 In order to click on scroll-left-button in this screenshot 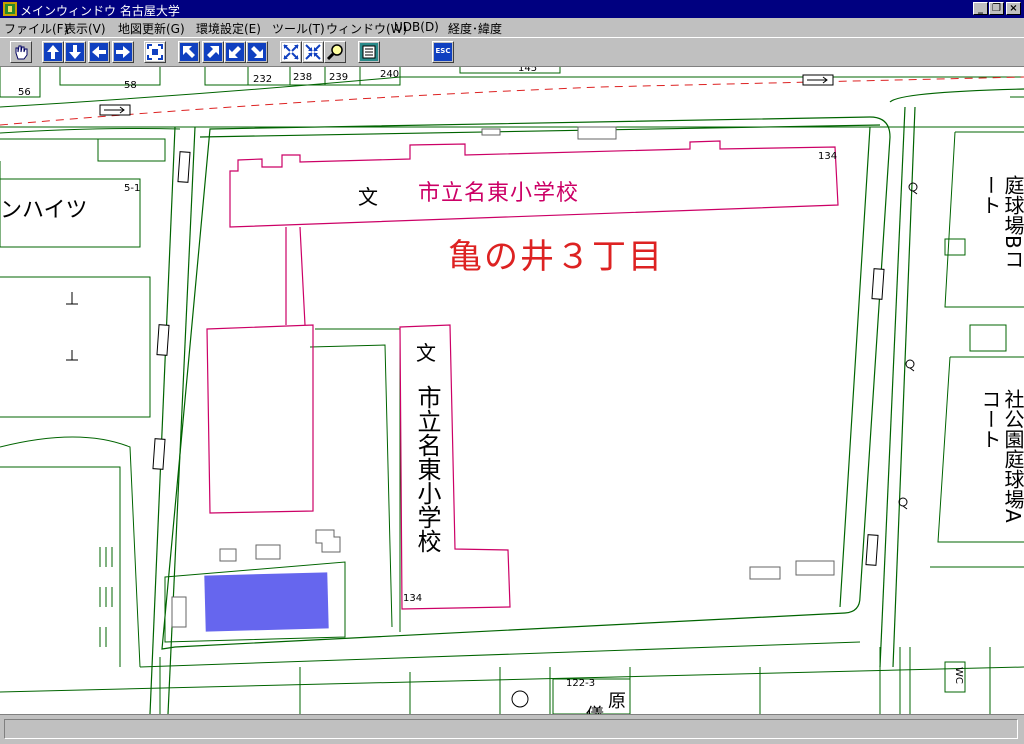, I will do `click(99, 52)`.